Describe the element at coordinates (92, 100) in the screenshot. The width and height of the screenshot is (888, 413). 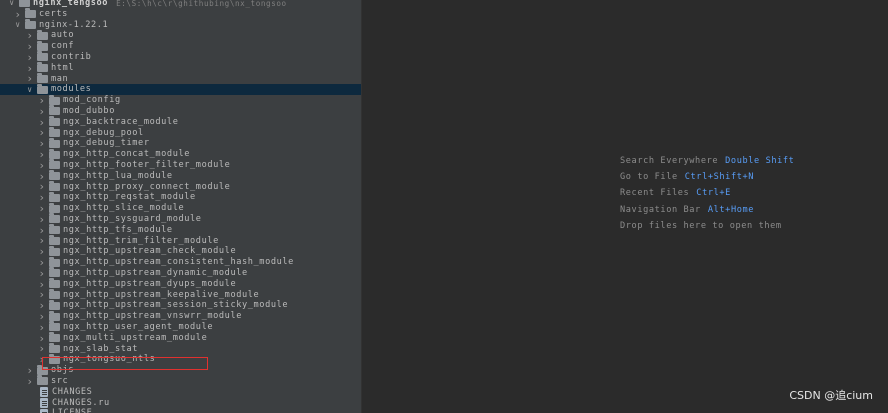
I see `tree-item-label: mod_config` at that location.